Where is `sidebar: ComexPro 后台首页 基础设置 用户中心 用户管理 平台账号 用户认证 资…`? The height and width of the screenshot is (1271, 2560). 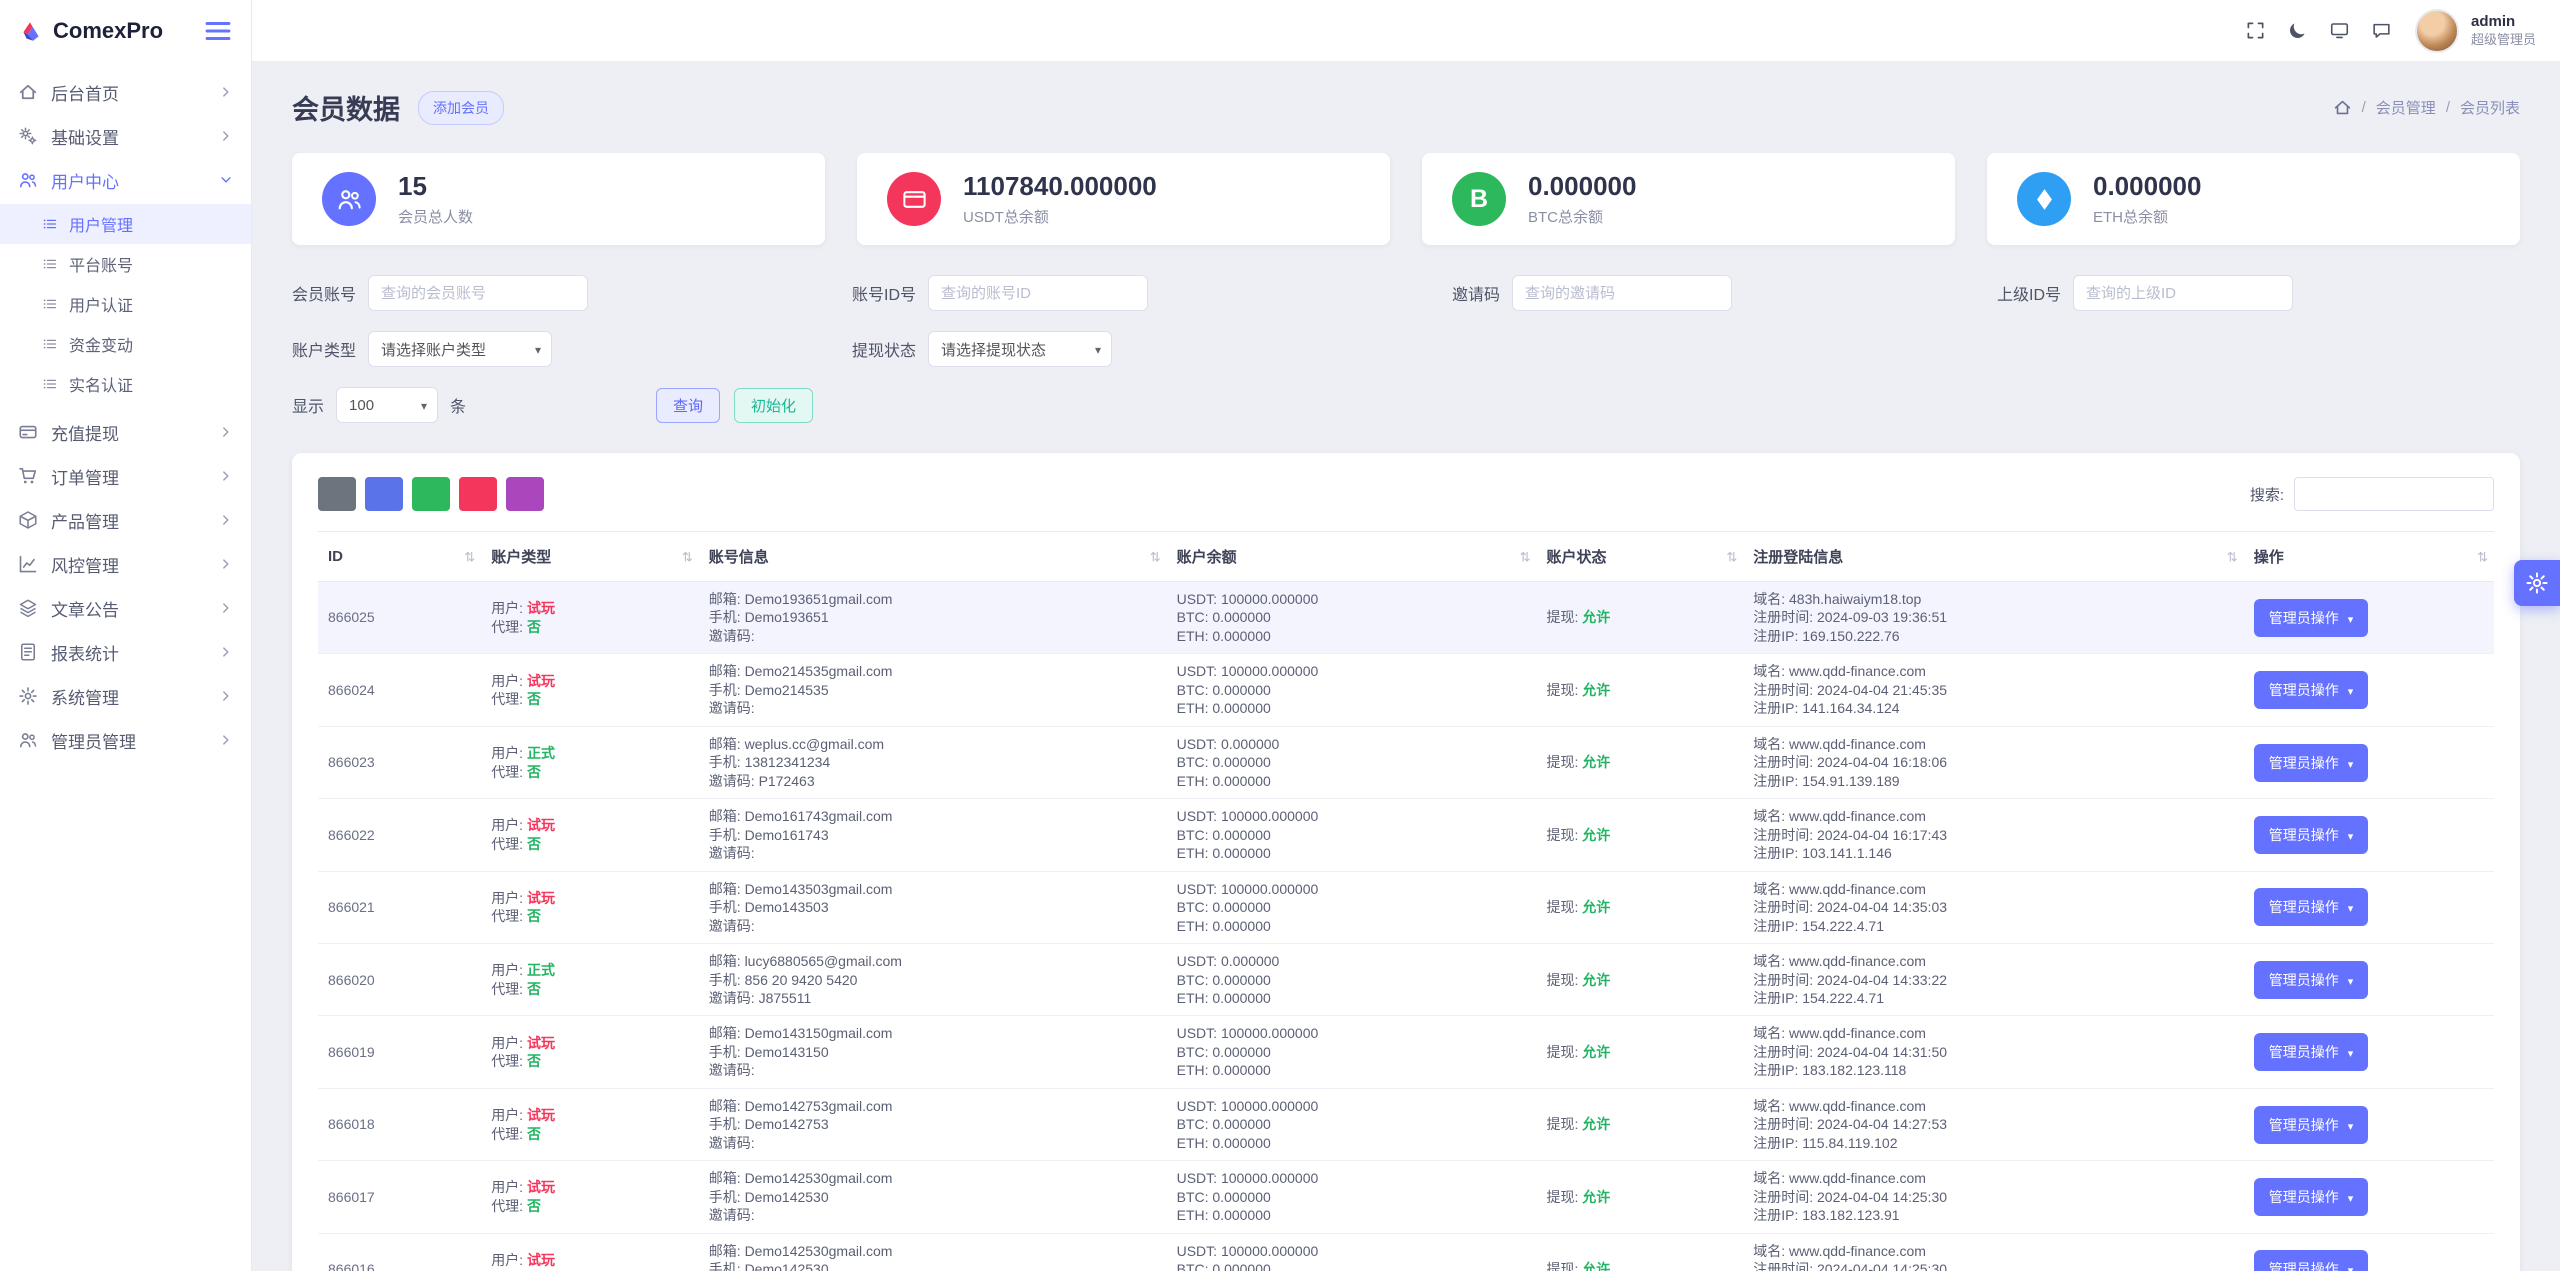
sidebar: ComexPro 后台首页 基础设置 用户中心 用户管理 平台账号 用户认证 资… is located at coordinates (126, 635).